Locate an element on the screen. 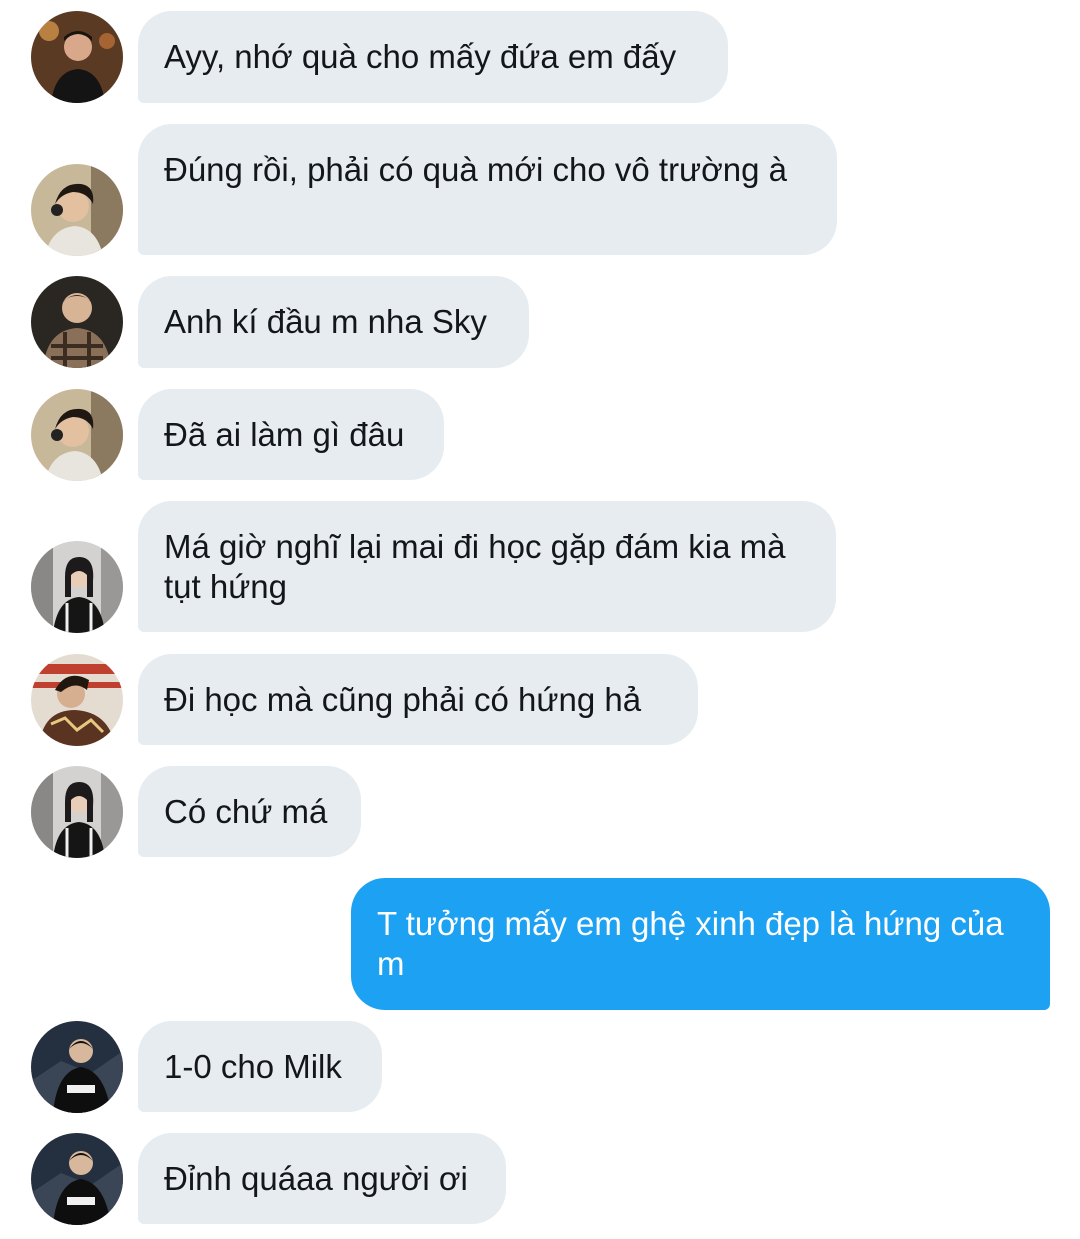  message-bubble: Đã ai làm gì đâu is located at coordinates (291, 434).